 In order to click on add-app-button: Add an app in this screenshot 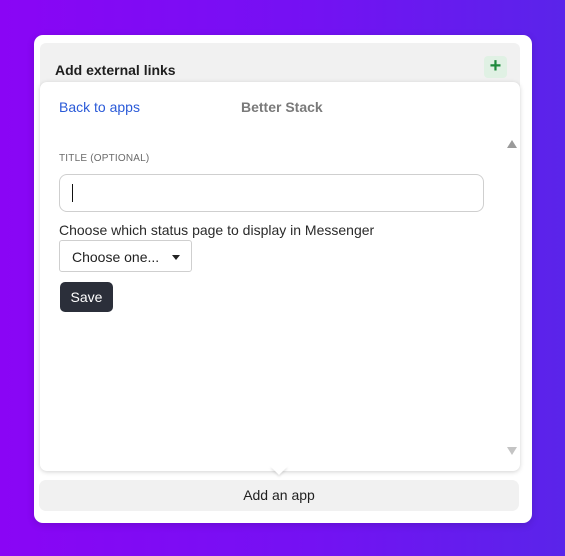, I will do `click(279, 495)`.